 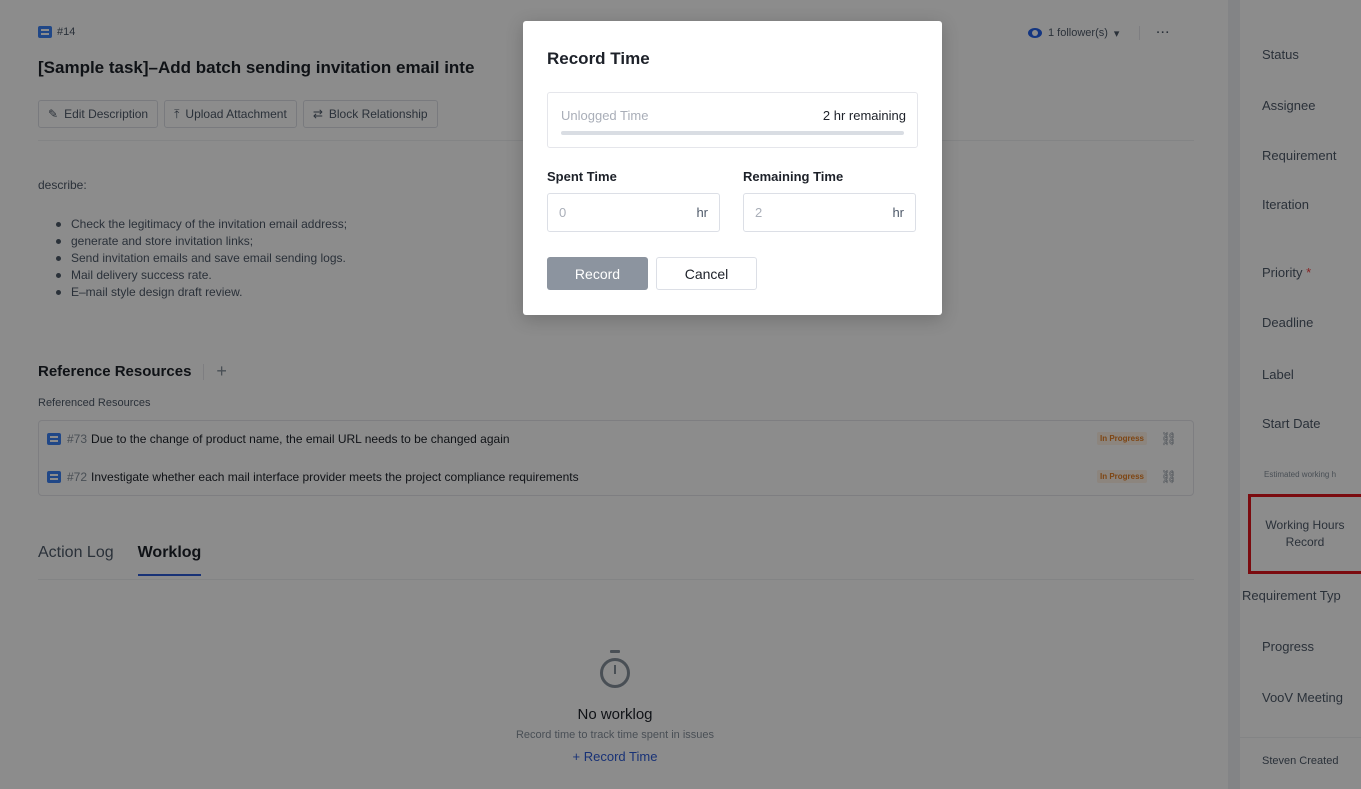 What do you see at coordinates (829, 212) in the screenshot?
I see `remaining-time-field: 2 hr` at bounding box center [829, 212].